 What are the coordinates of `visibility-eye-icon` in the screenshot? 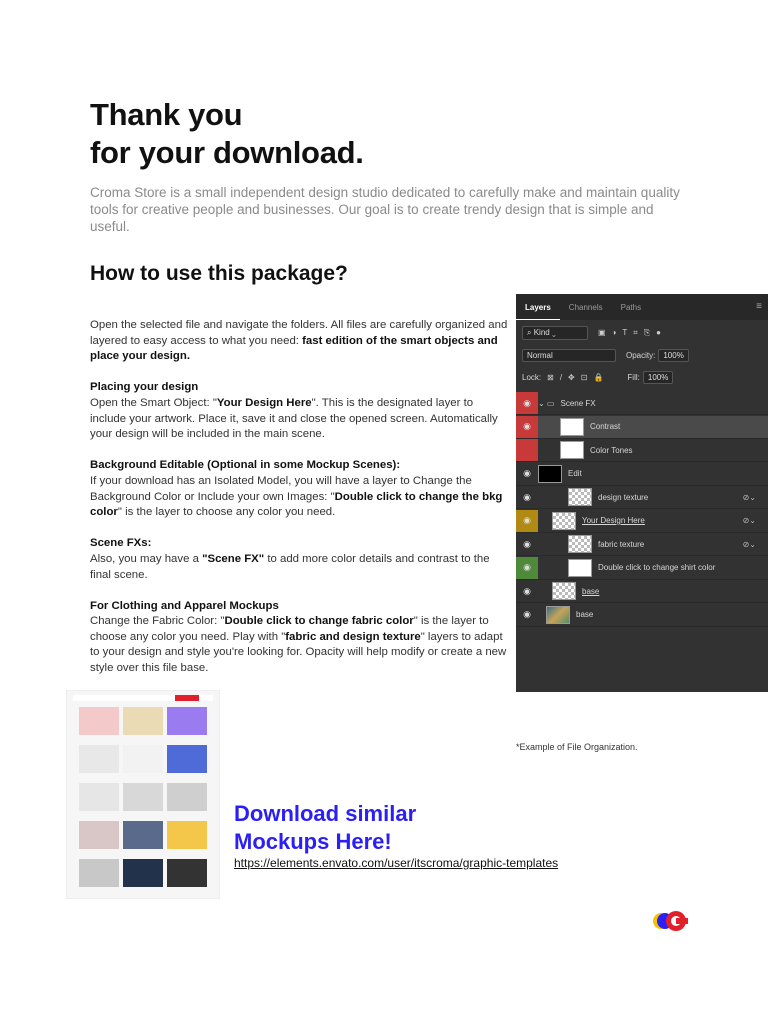 It's located at (527, 450).